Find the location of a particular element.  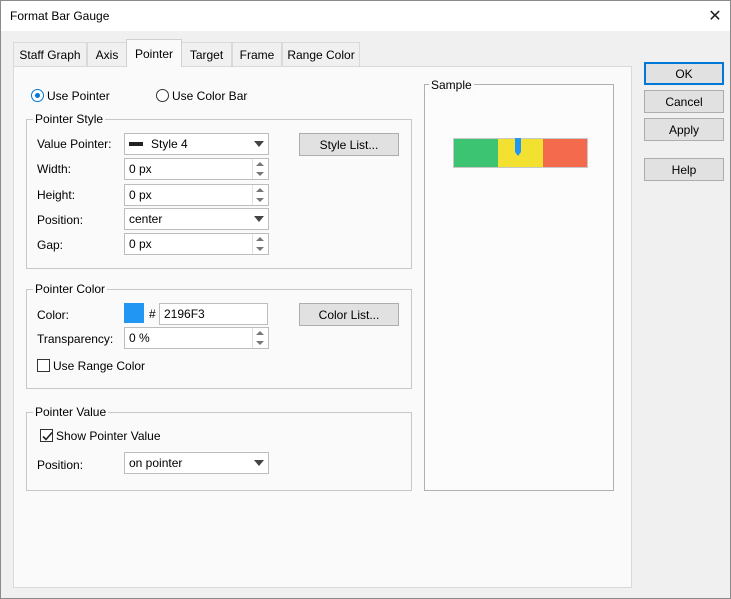

checkmark-icon is located at coordinates (47, 436).